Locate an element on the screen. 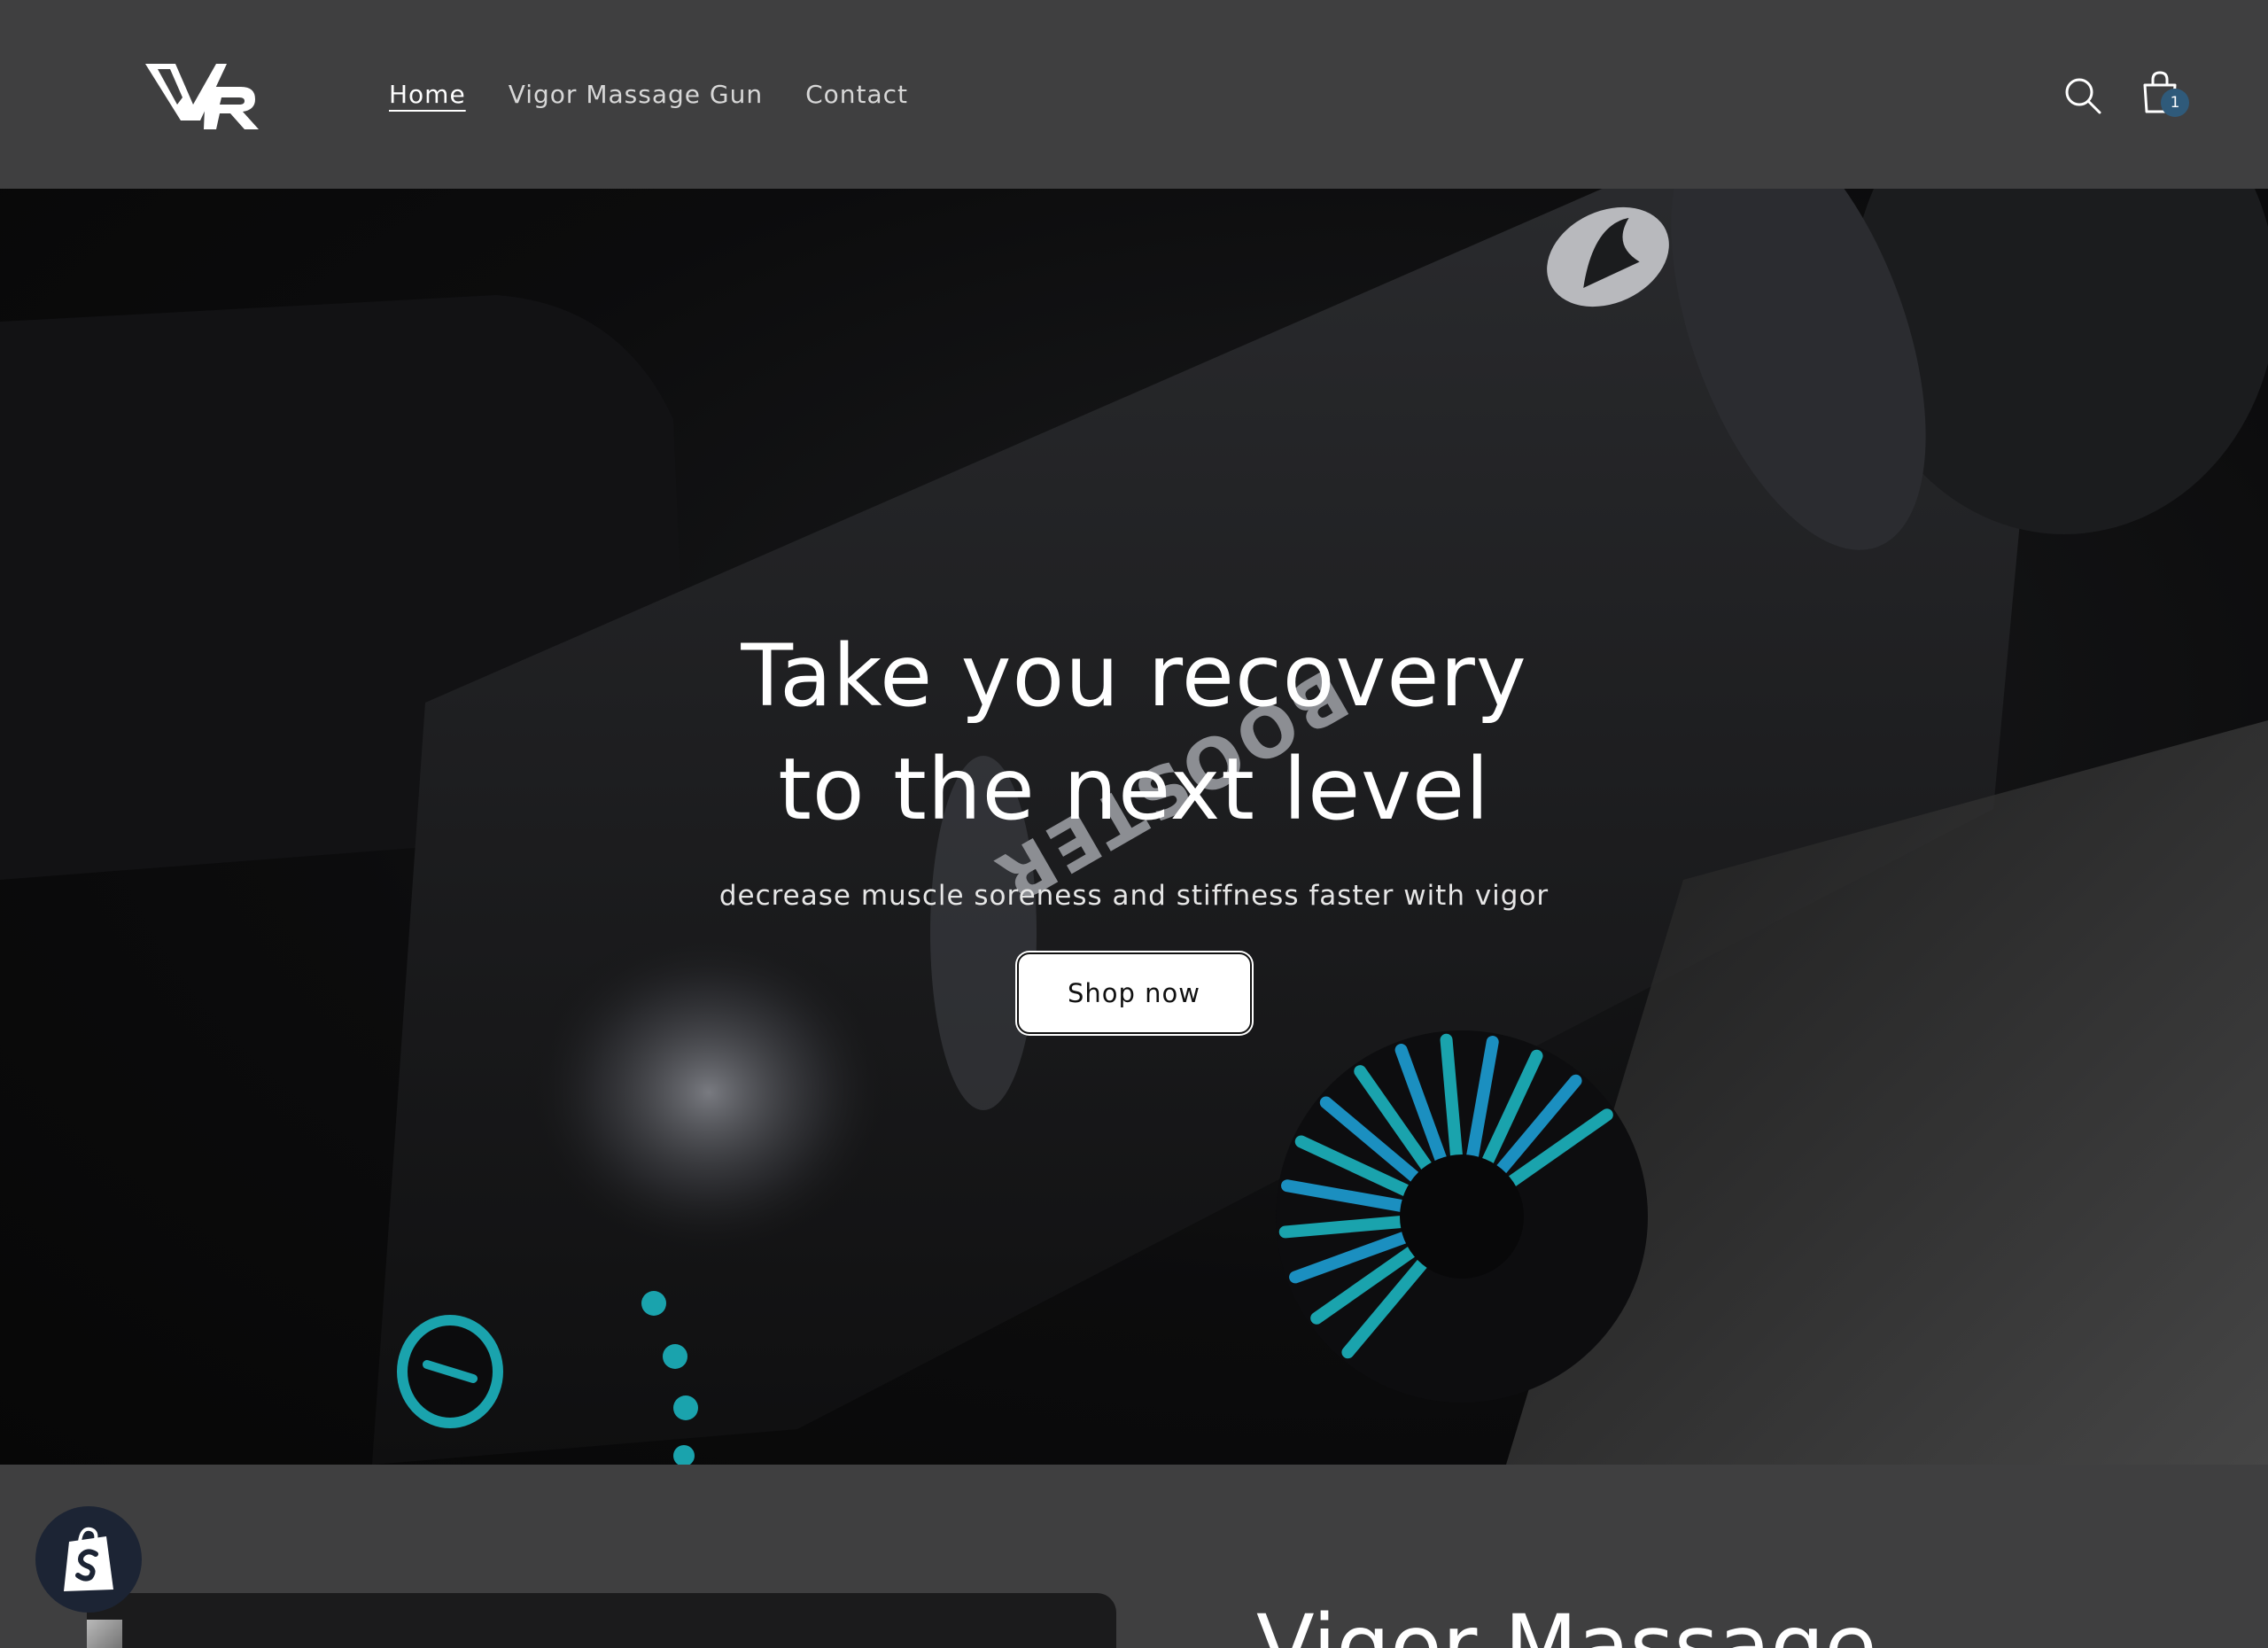 The width and height of the screenshot is (2268, 1648). cart-count-badge: 1 is located at coordinates (2175, 103).